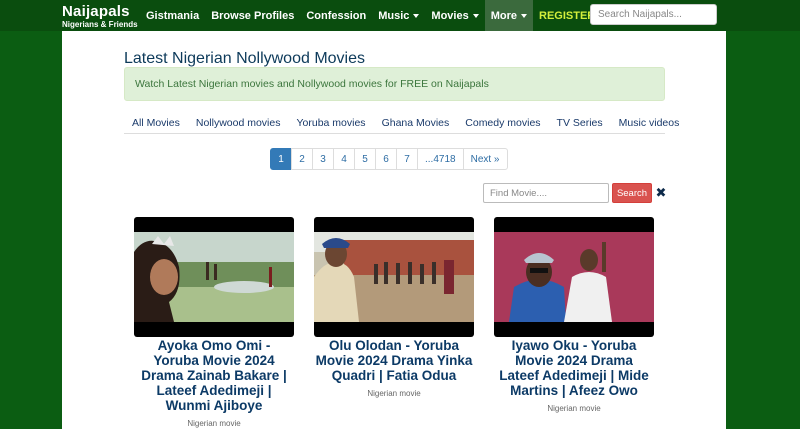  I want to click on brand-logo: Naijapals Nigerians & Friends, so click(101, 15).